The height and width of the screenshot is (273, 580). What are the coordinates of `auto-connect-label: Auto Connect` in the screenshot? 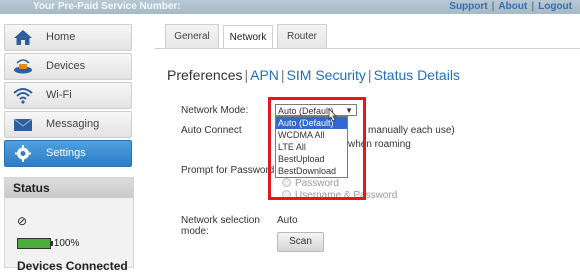 It's located at (211, 130).